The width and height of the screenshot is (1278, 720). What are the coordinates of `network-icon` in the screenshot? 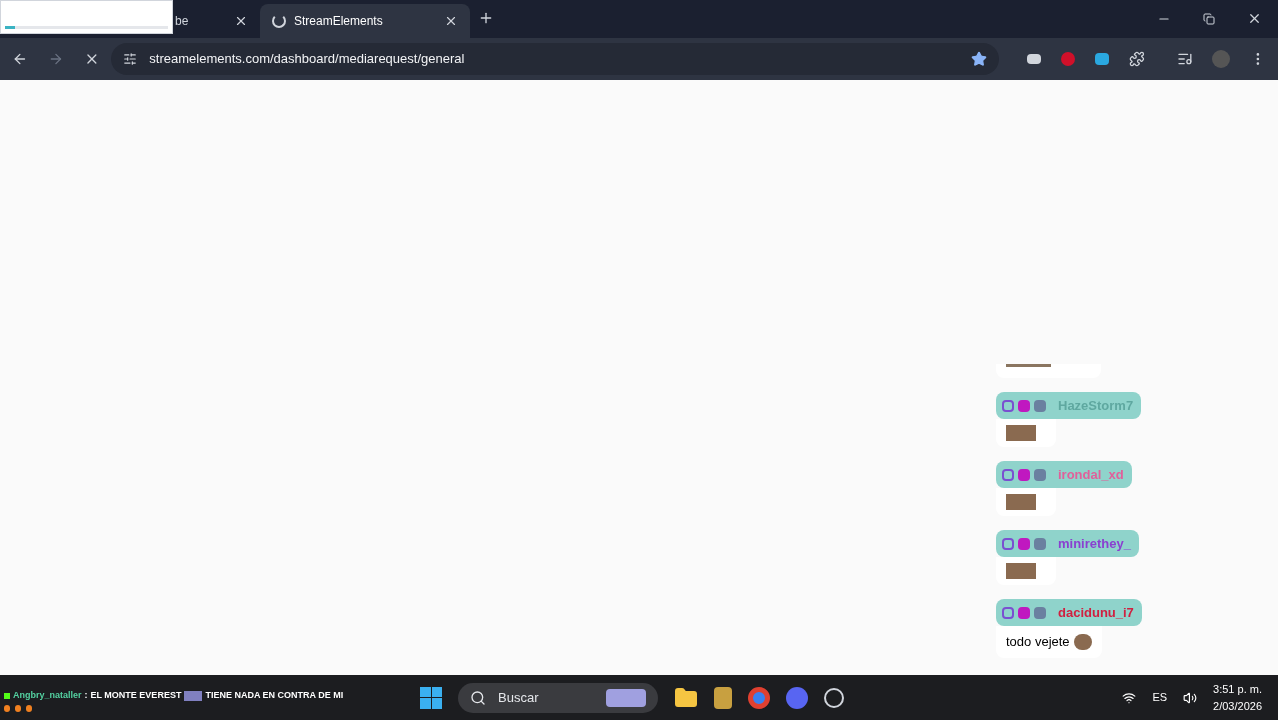 It's located at (1129, 697).